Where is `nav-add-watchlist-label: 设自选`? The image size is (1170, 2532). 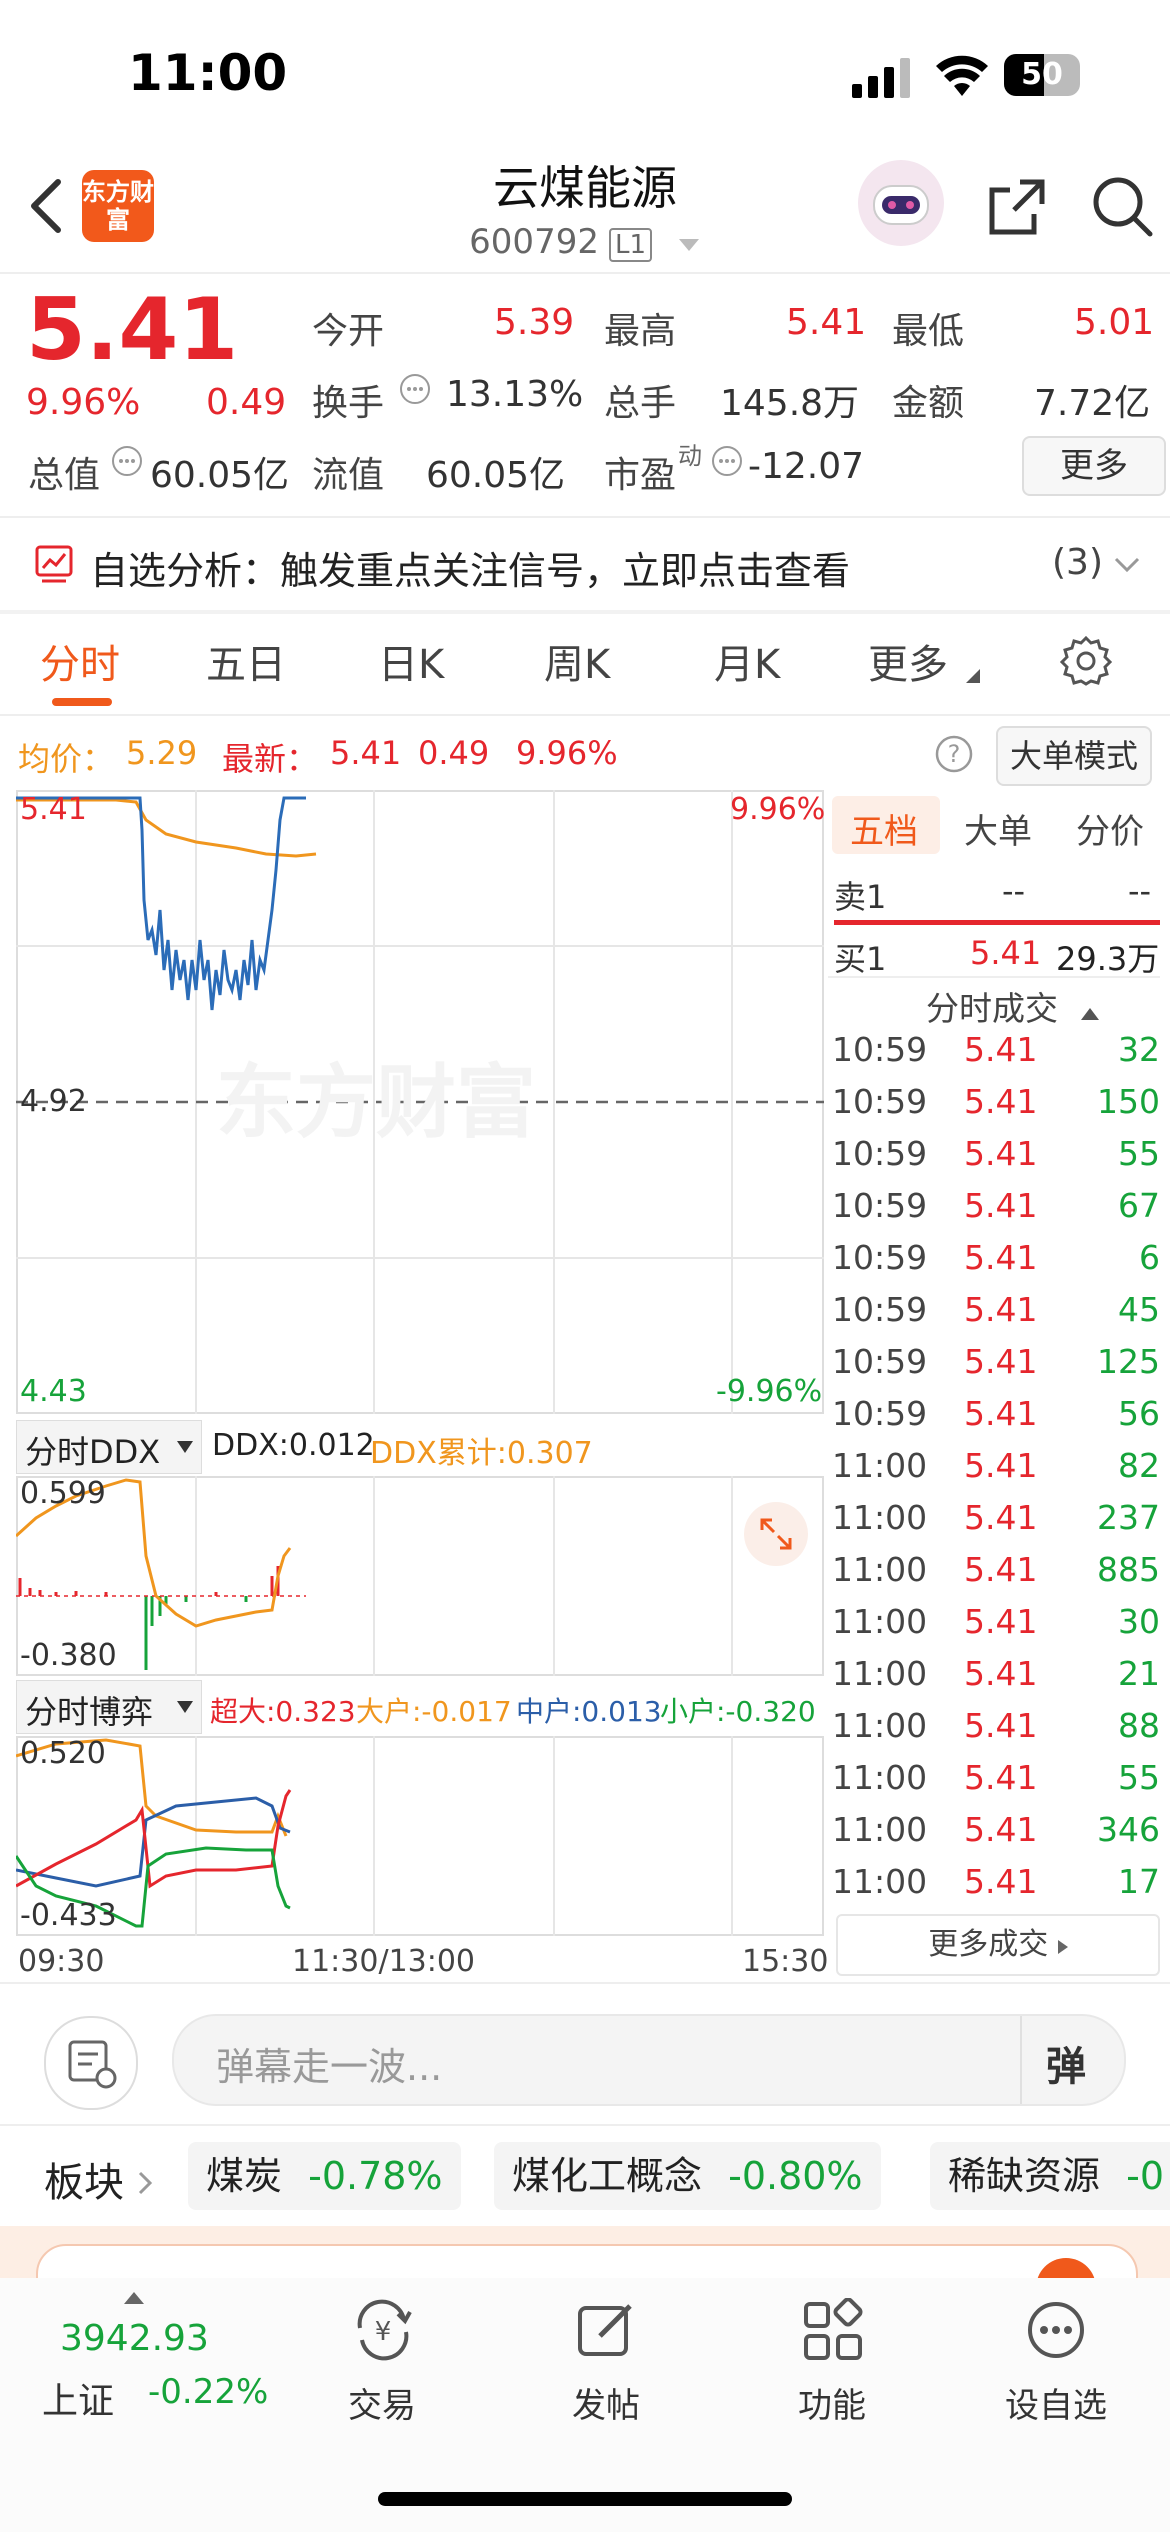
nav-add-watchlist-label: 设自选 is located at coordinates (1056, 2406).